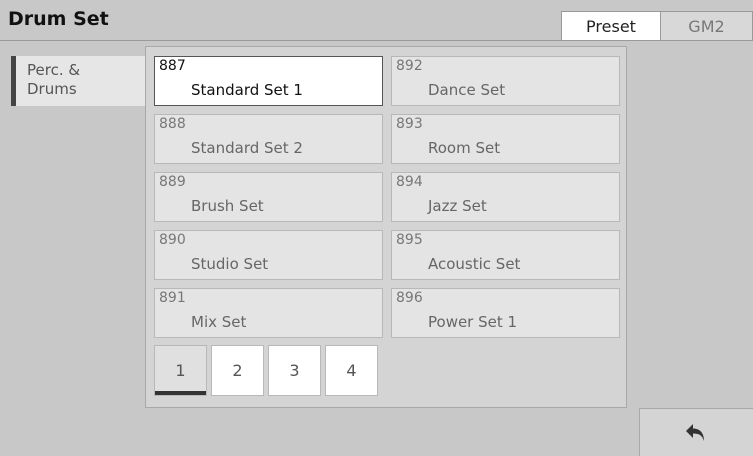 The width and height of the screenshot is (753, 456). I want to click on drum-set-card: 896 Power Set 1, so click(505, 313).